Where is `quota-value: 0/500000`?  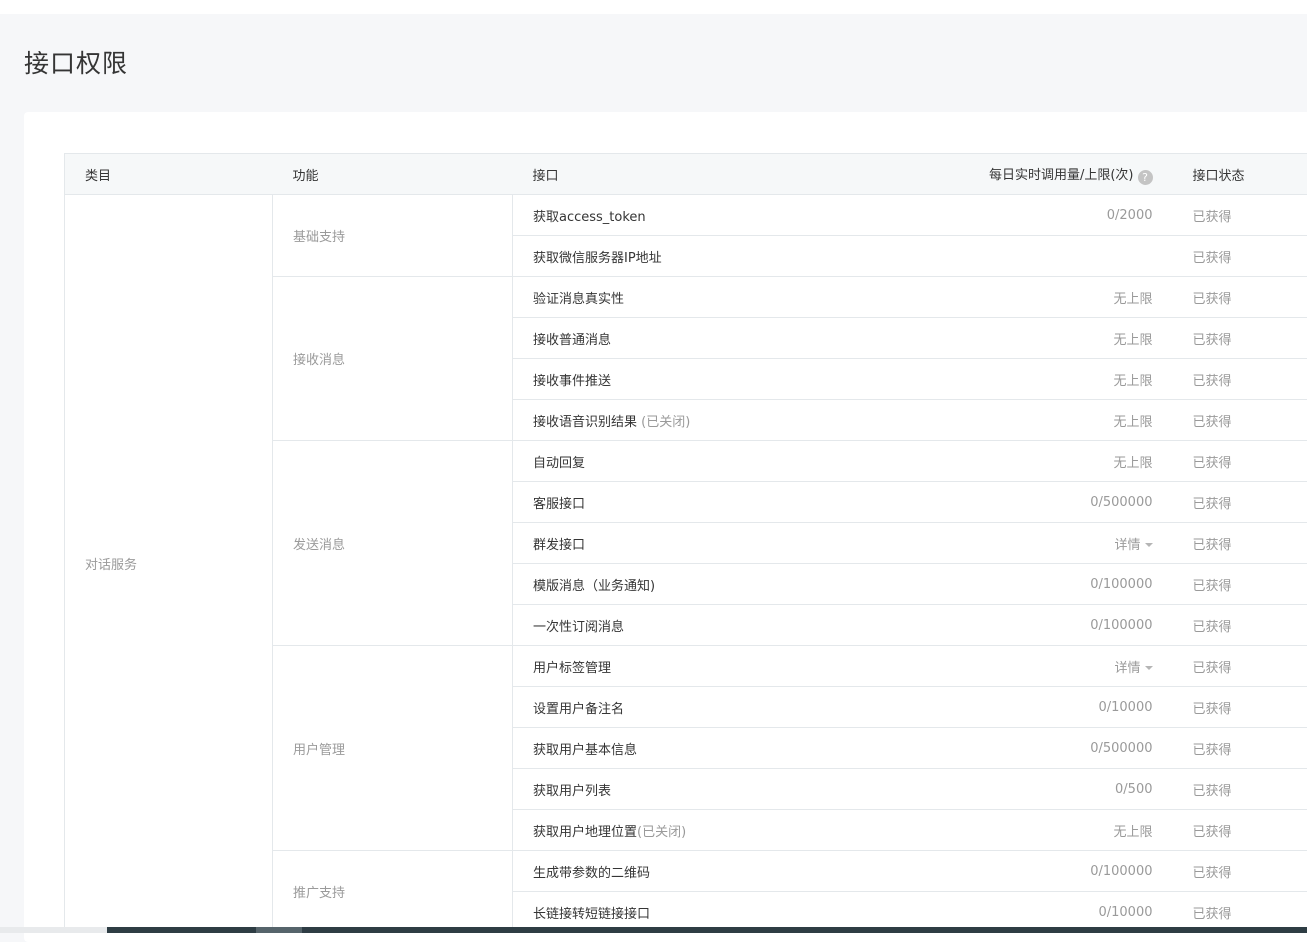 quota-value: 0/500000 is located at coordinates (1131, 502).